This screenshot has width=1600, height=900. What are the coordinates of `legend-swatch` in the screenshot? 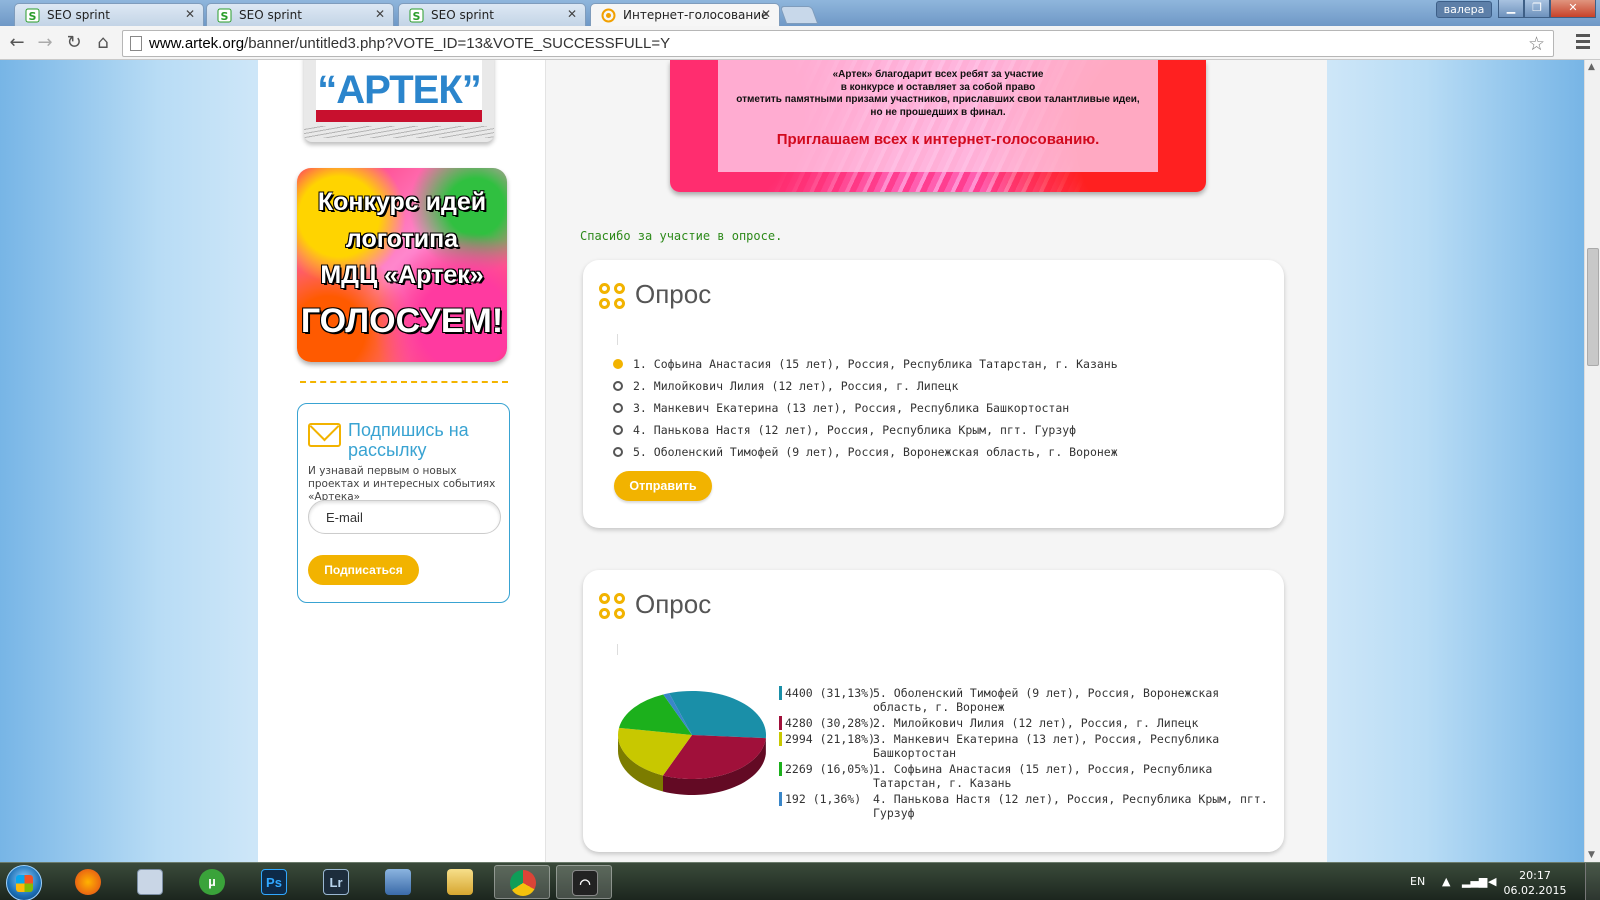 It's located at (780, 739).